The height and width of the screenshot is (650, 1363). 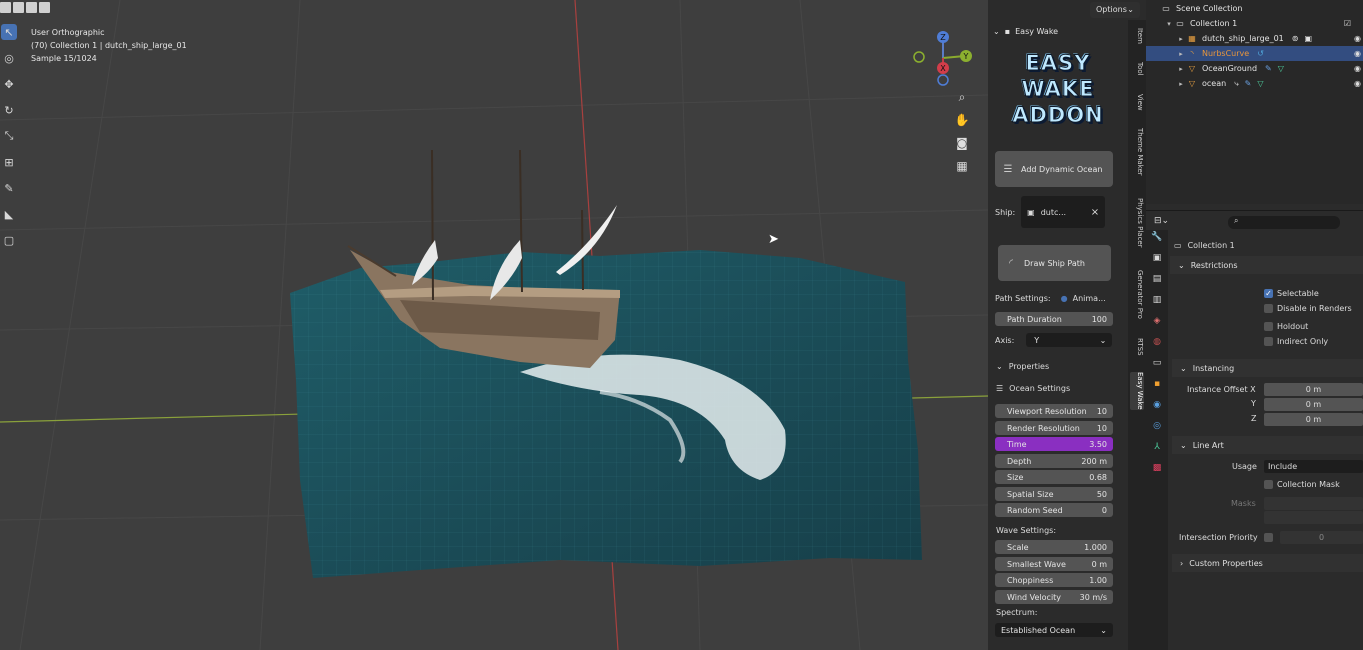 I want to click on camera-icon: ◙, so click(x=962, y=143).